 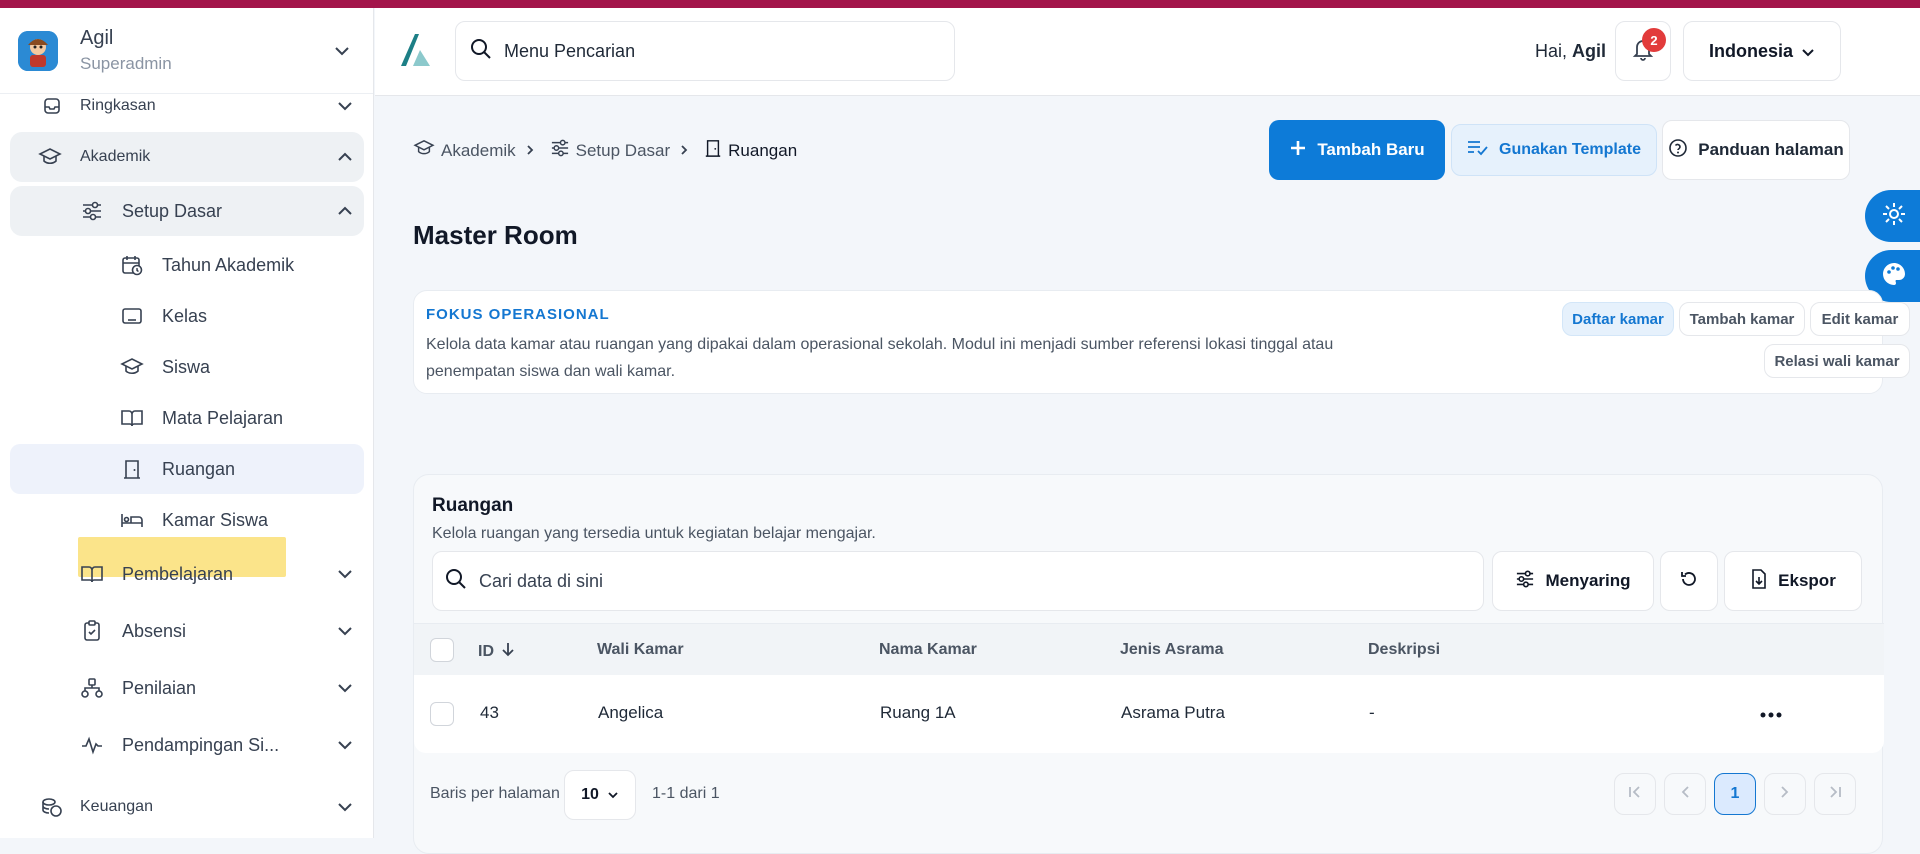 I want to click on use-template-button: Gunakan Template, so click(x=1554, y=150).